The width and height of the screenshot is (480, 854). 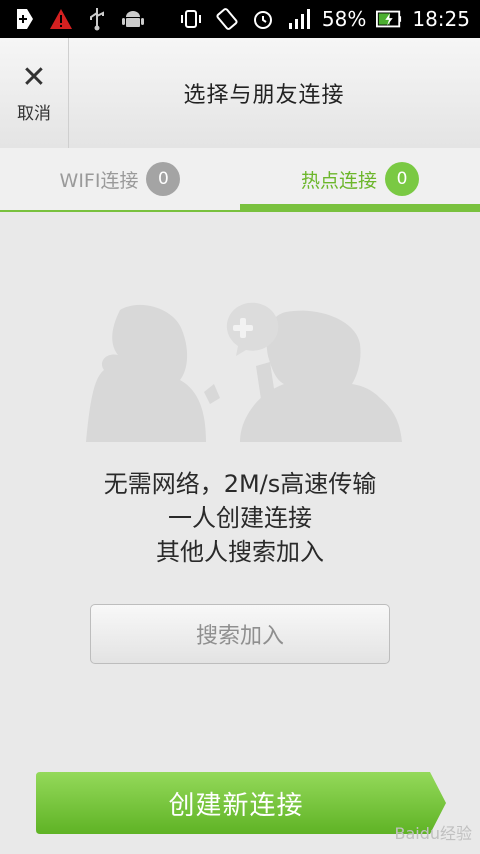 What do you see at coordinates (263, 19) in the screenshot?
I see `alarm-icon` at bounding box center [263, 19].